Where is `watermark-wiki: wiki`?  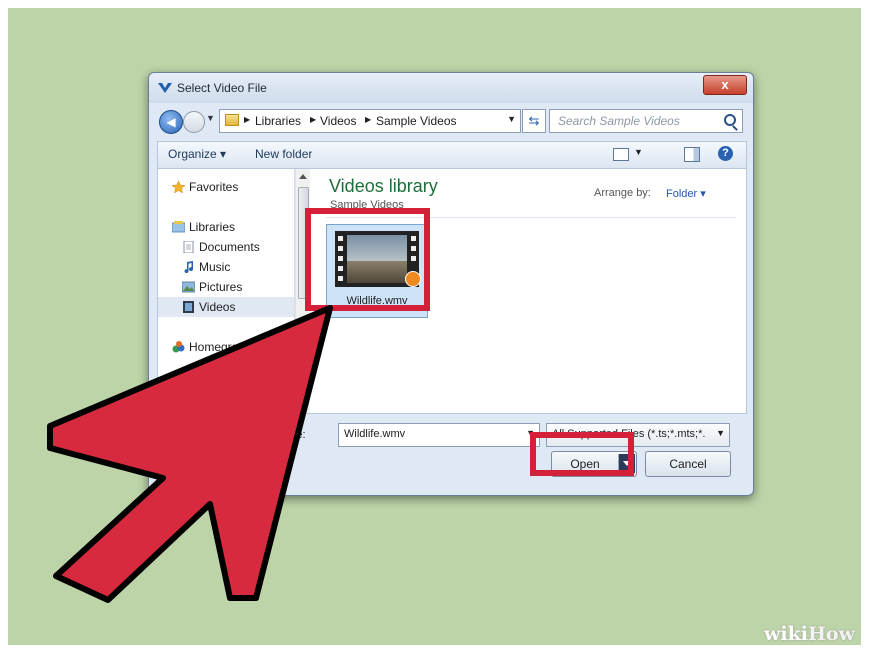 watermark-wiki: wiki is located at coordinates (786, 634).